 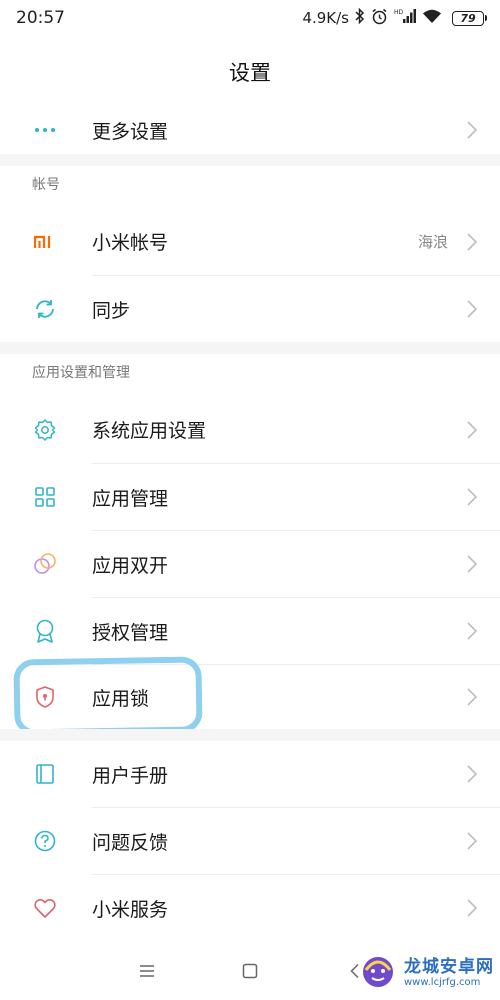 What do you see at coordinates (449, 967) in the screenshot?
I see `watermark-title: 龙城安卓网` at bounding box center [449, 967].